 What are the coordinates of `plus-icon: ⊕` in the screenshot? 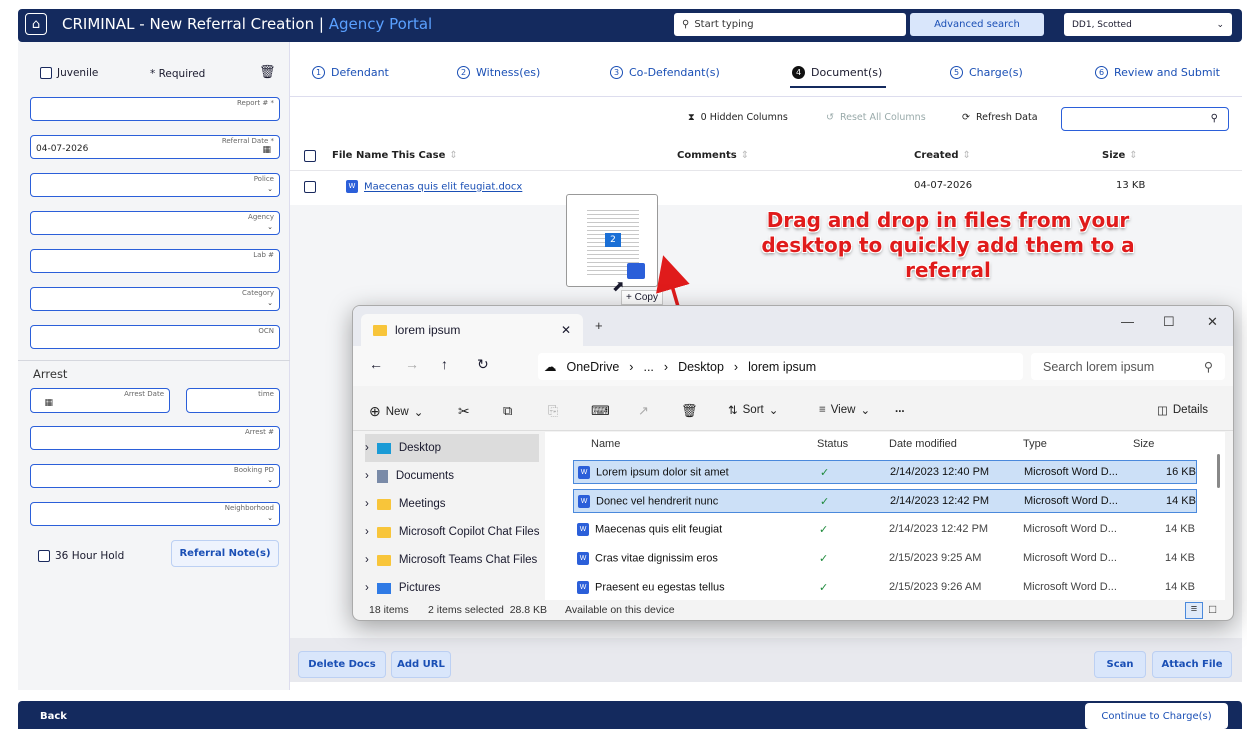 It's located at (375, 411).